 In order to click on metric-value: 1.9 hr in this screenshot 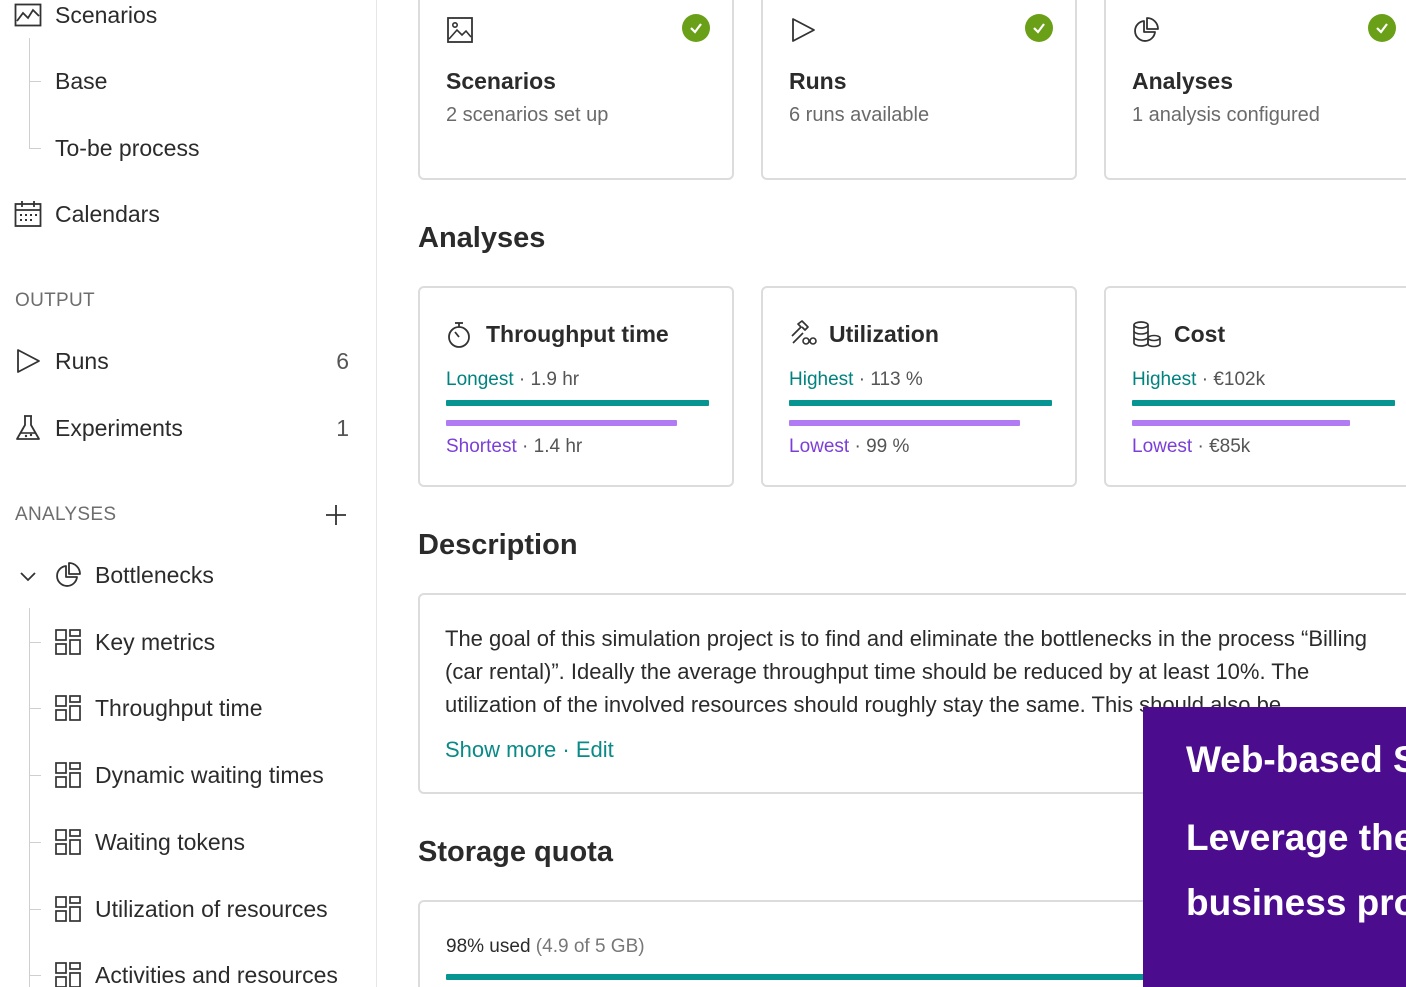, I will do `click(555, 379)`.